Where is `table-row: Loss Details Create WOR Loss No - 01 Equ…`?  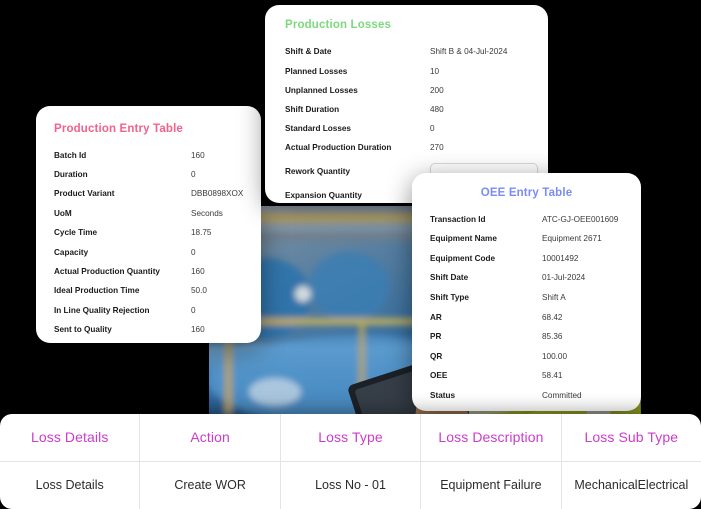
table-row: Loss Details Create WOR Loss No - 01 Equ… is located at coordinates (350, 485).